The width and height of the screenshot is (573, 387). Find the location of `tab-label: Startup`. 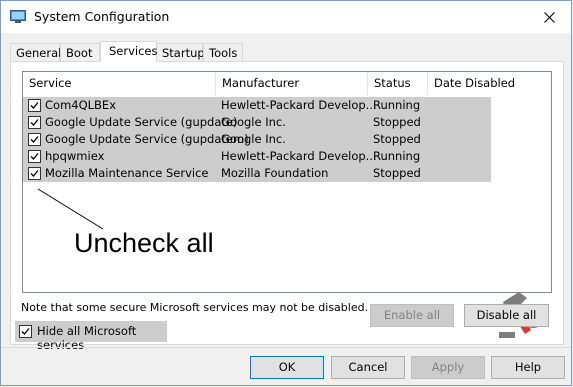

tab-label: Startup is located at coordinates (183, 53).